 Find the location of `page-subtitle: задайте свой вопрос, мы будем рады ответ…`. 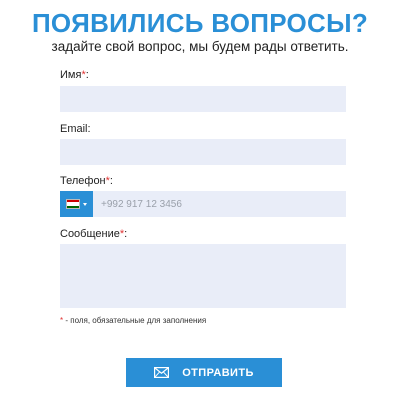

page-subtitle: задайте свой вопрос, мы будем рады ответ… is located at coordinates (200, 46).